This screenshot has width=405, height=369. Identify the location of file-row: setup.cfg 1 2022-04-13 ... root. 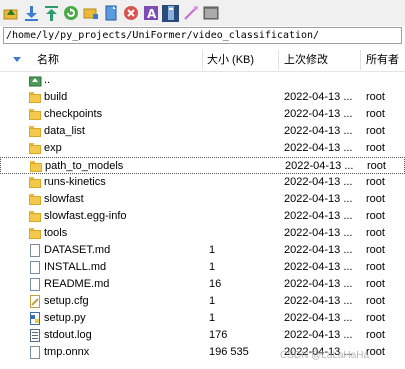
(202, 301).